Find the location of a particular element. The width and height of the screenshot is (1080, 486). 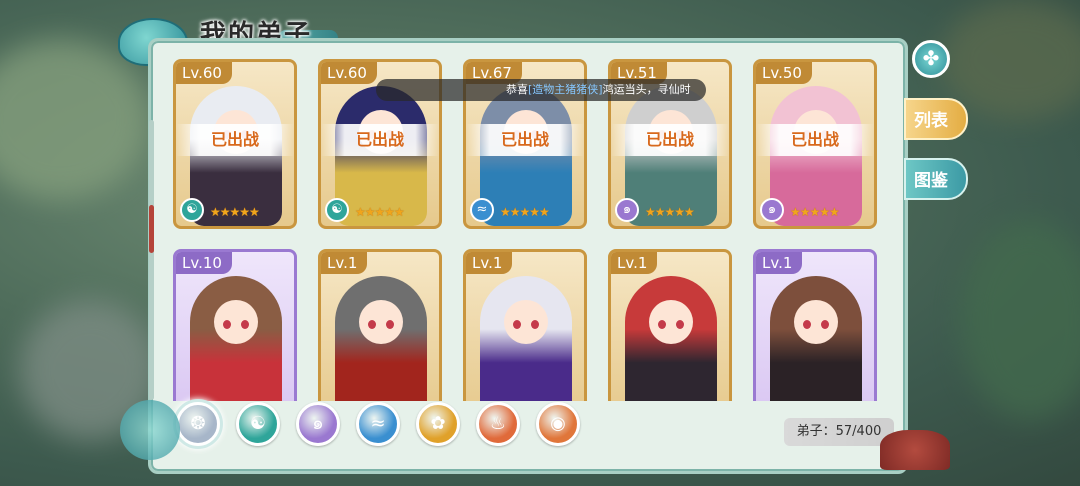

broadcast-notice: 恭喜[造物主猪猪侠]鸿运当头，寻仙时 is located at coordinates (541, 90).